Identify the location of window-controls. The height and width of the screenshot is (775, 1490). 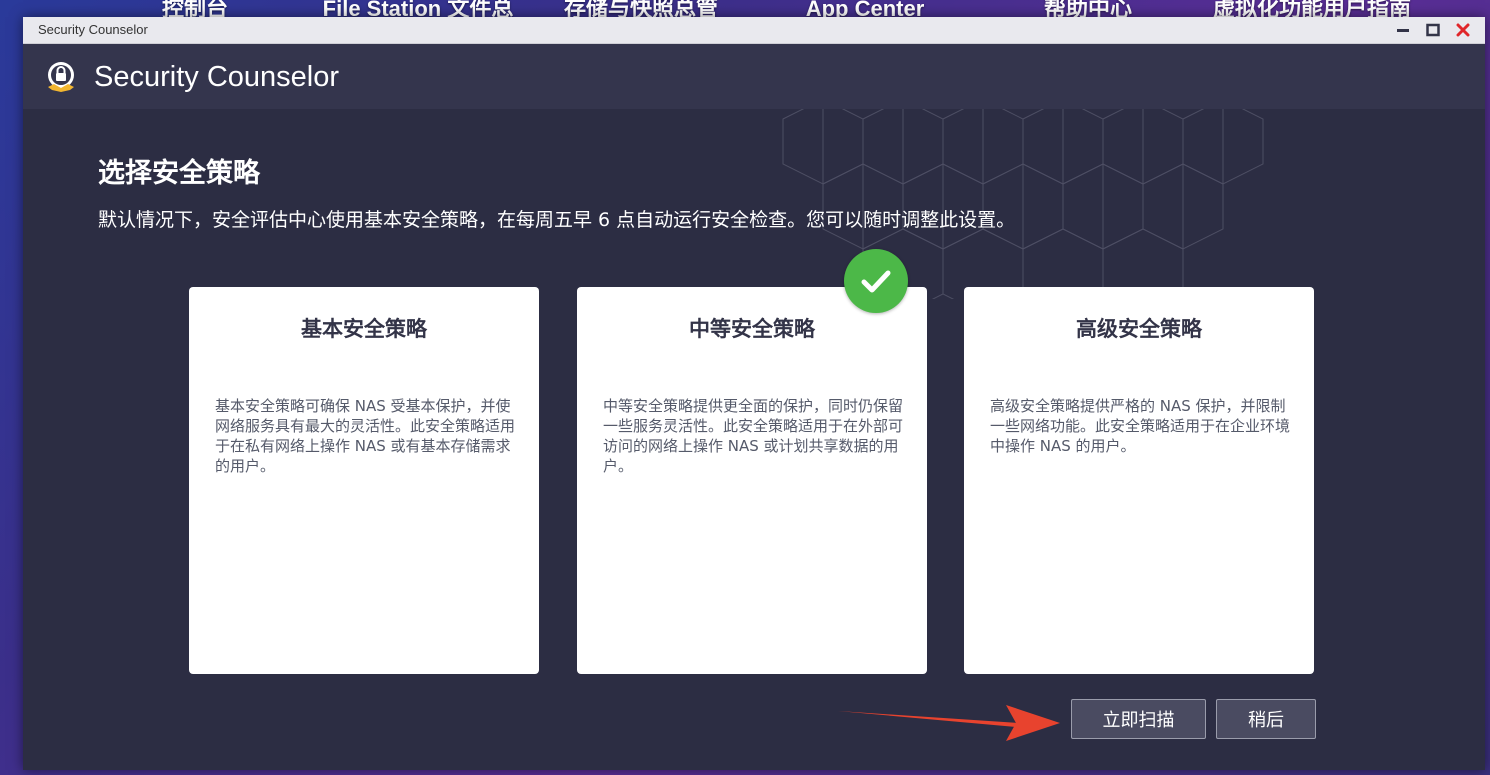
(1433, 30).